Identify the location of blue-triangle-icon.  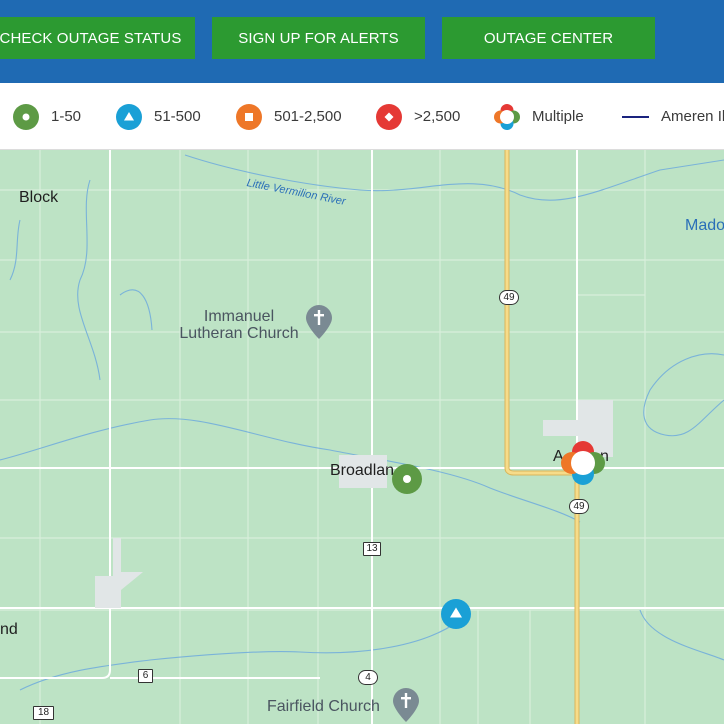
(129, 116).